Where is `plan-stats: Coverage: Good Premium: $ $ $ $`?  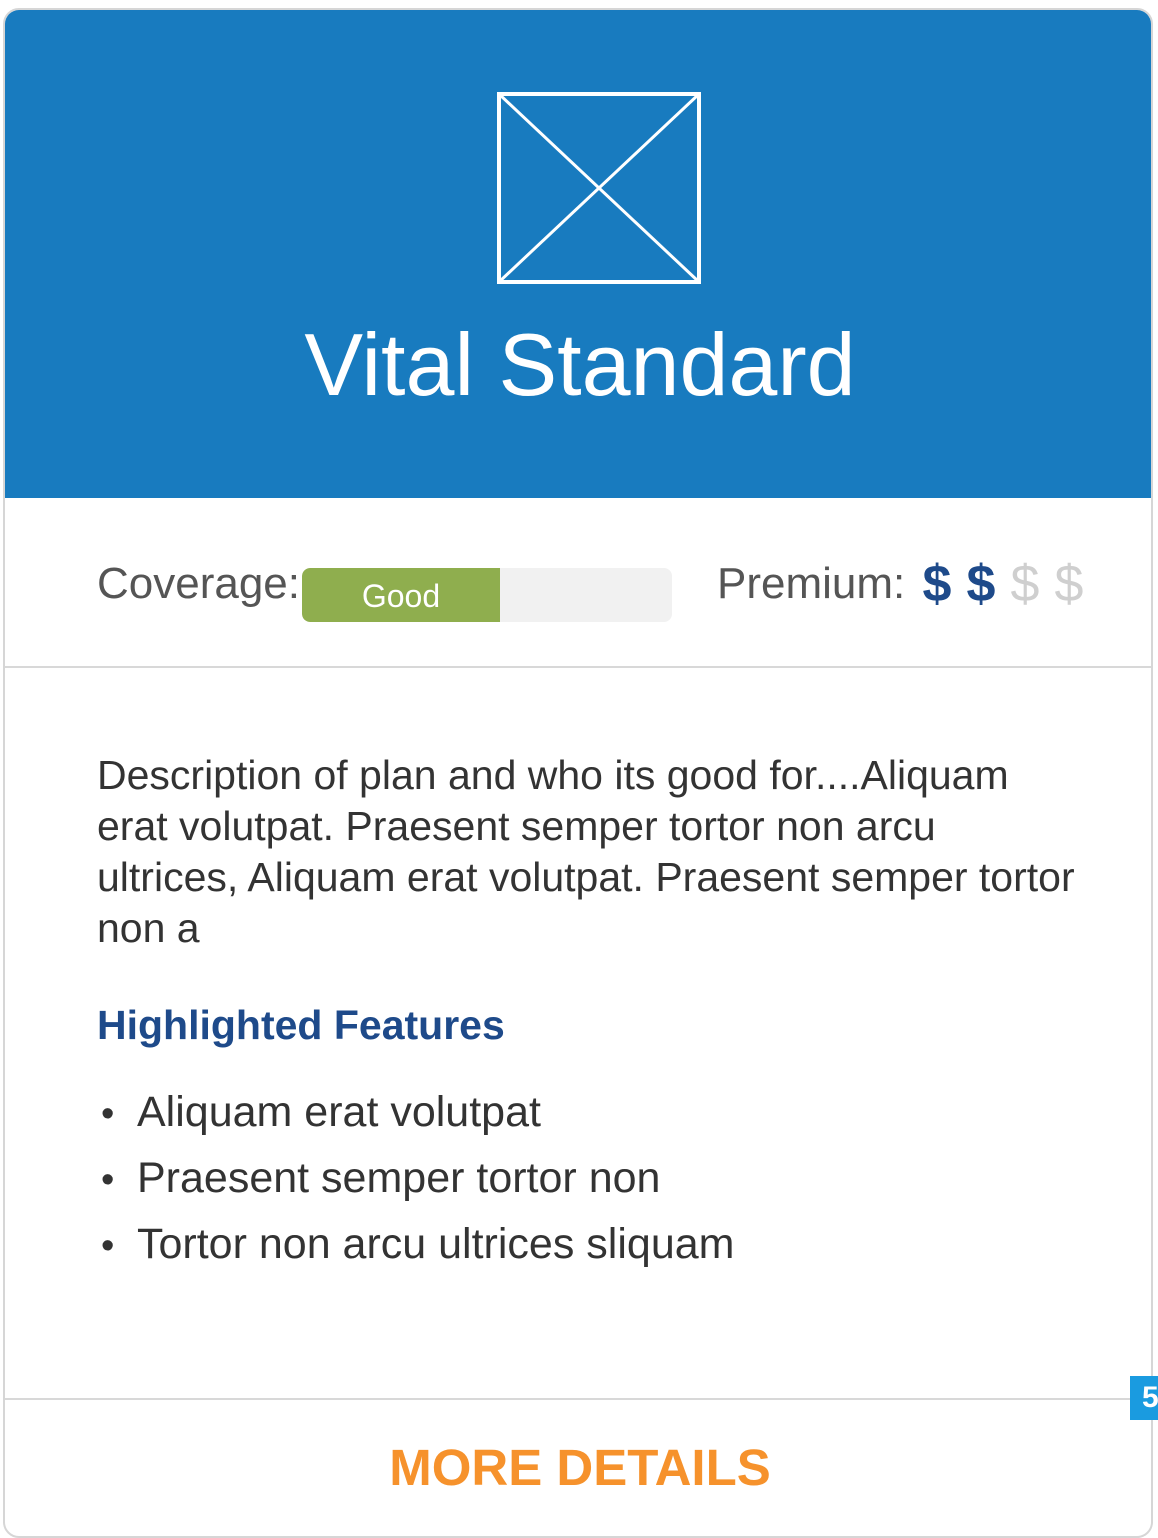 plan-stats: Coverage: Good Premium: $ $ $ $ is located at coordinates (578, 583).